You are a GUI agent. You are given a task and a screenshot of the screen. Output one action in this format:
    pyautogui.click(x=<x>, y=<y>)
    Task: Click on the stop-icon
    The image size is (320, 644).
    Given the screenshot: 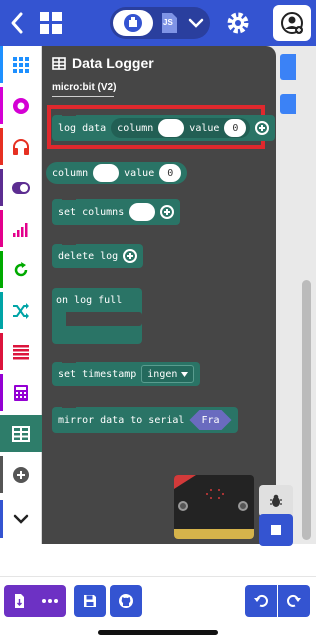 What is the action you would take?
    pyautogui.click(x=276, y=530)
    